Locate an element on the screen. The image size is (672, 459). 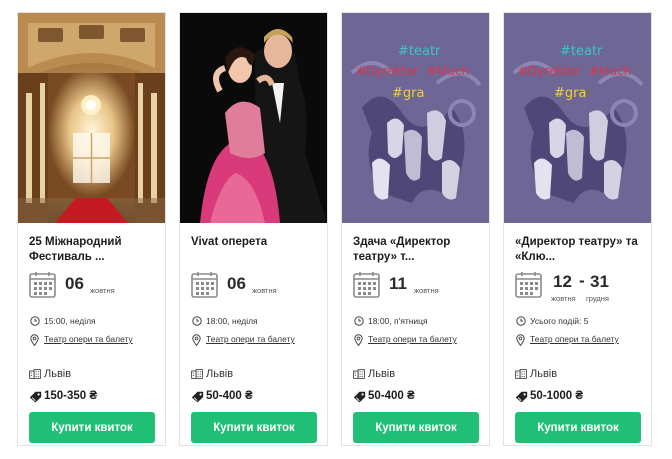
palace-hall-image is located at coordinates (91, 118).